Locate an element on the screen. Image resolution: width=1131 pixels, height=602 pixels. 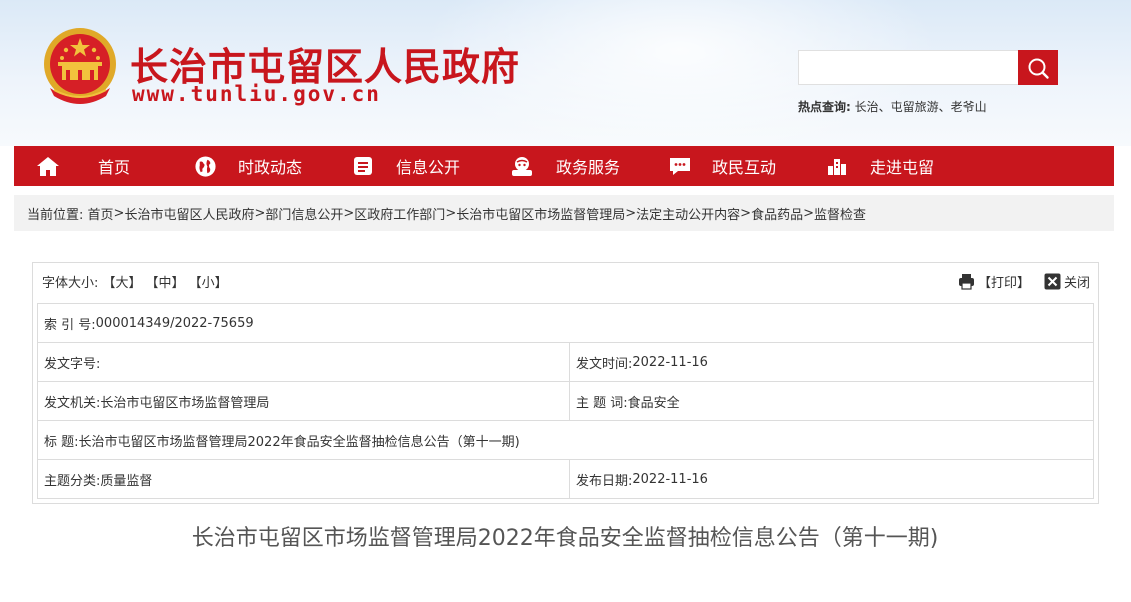
globe-icon is located at coordinates (205, 166).